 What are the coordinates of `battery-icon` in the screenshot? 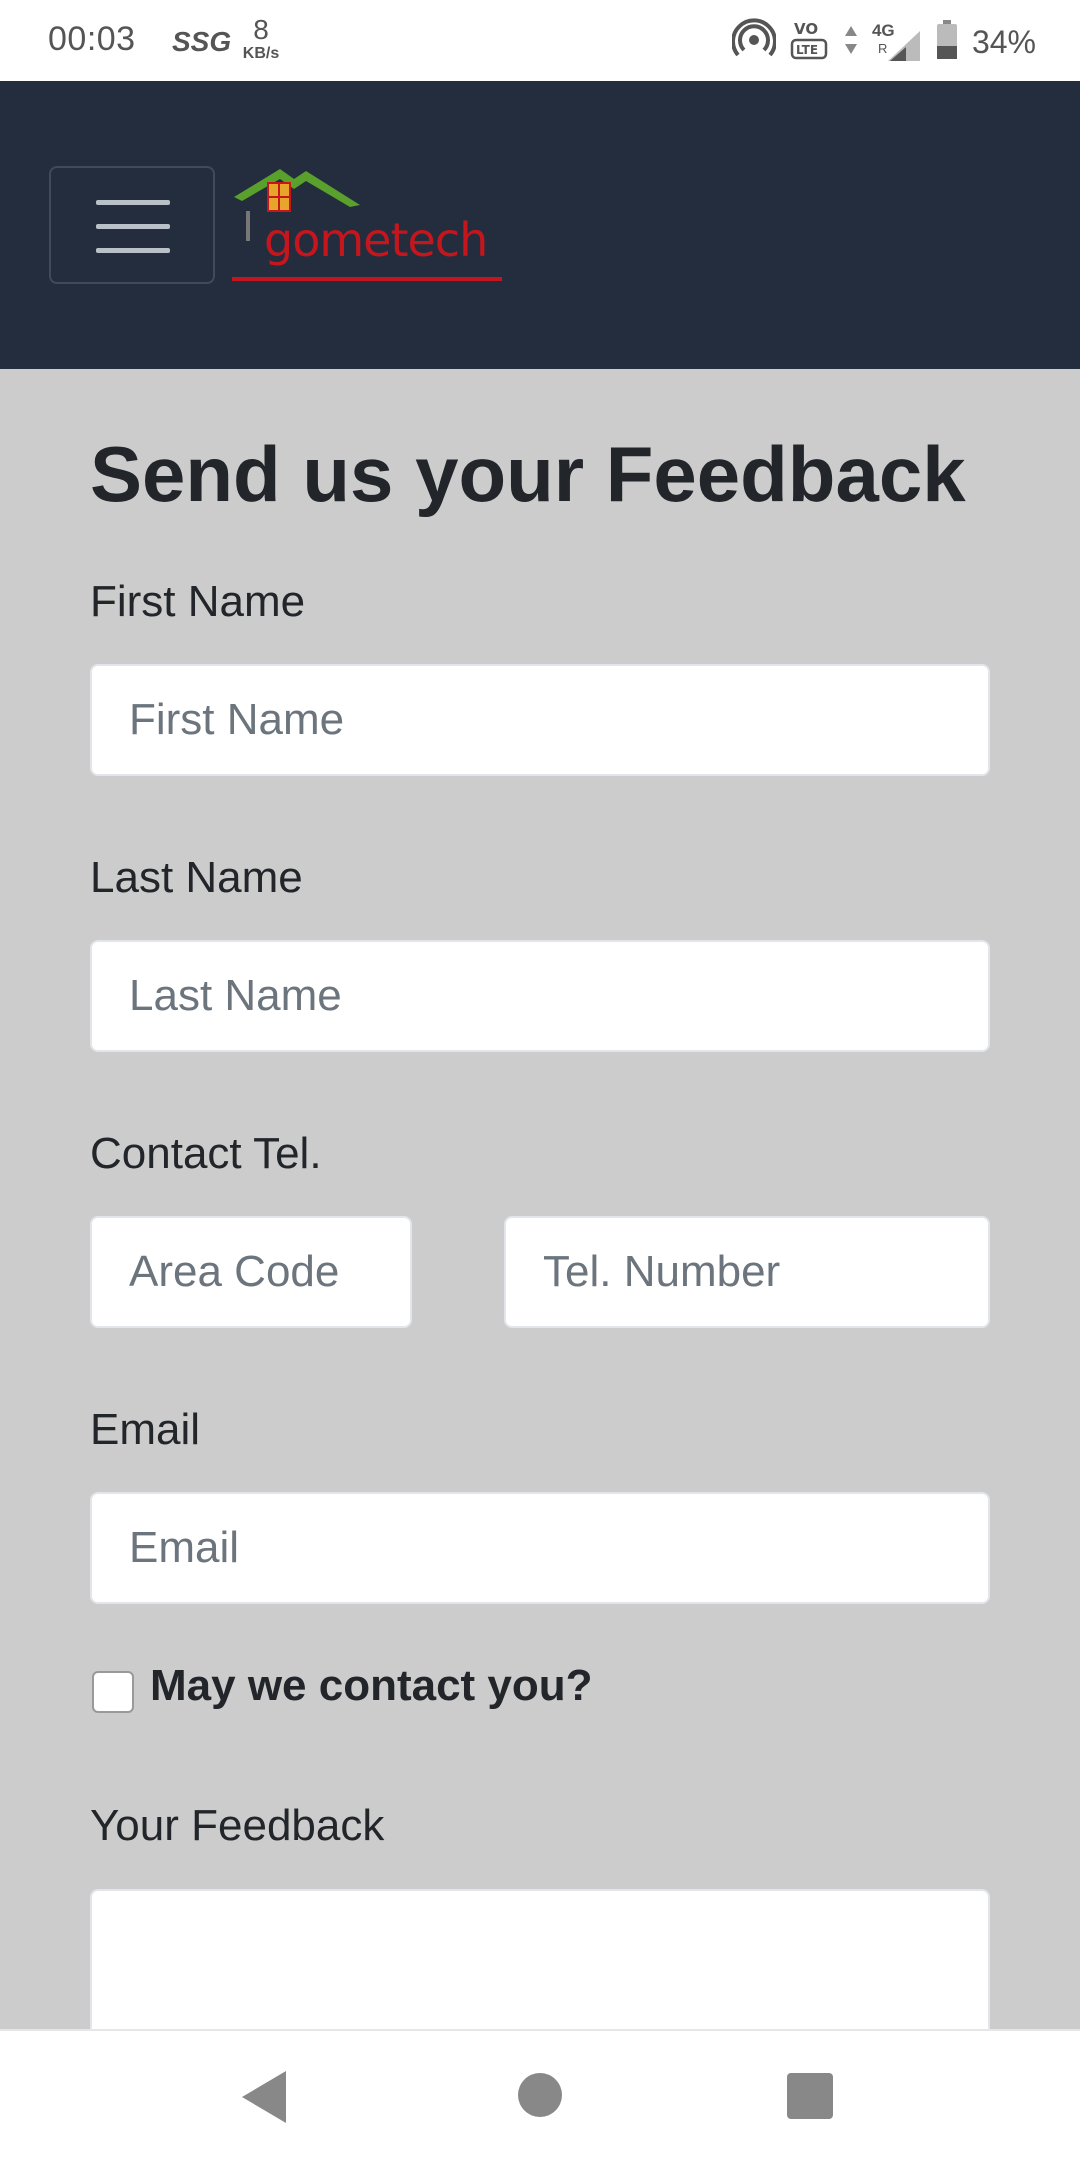 It's located at (947, 42).